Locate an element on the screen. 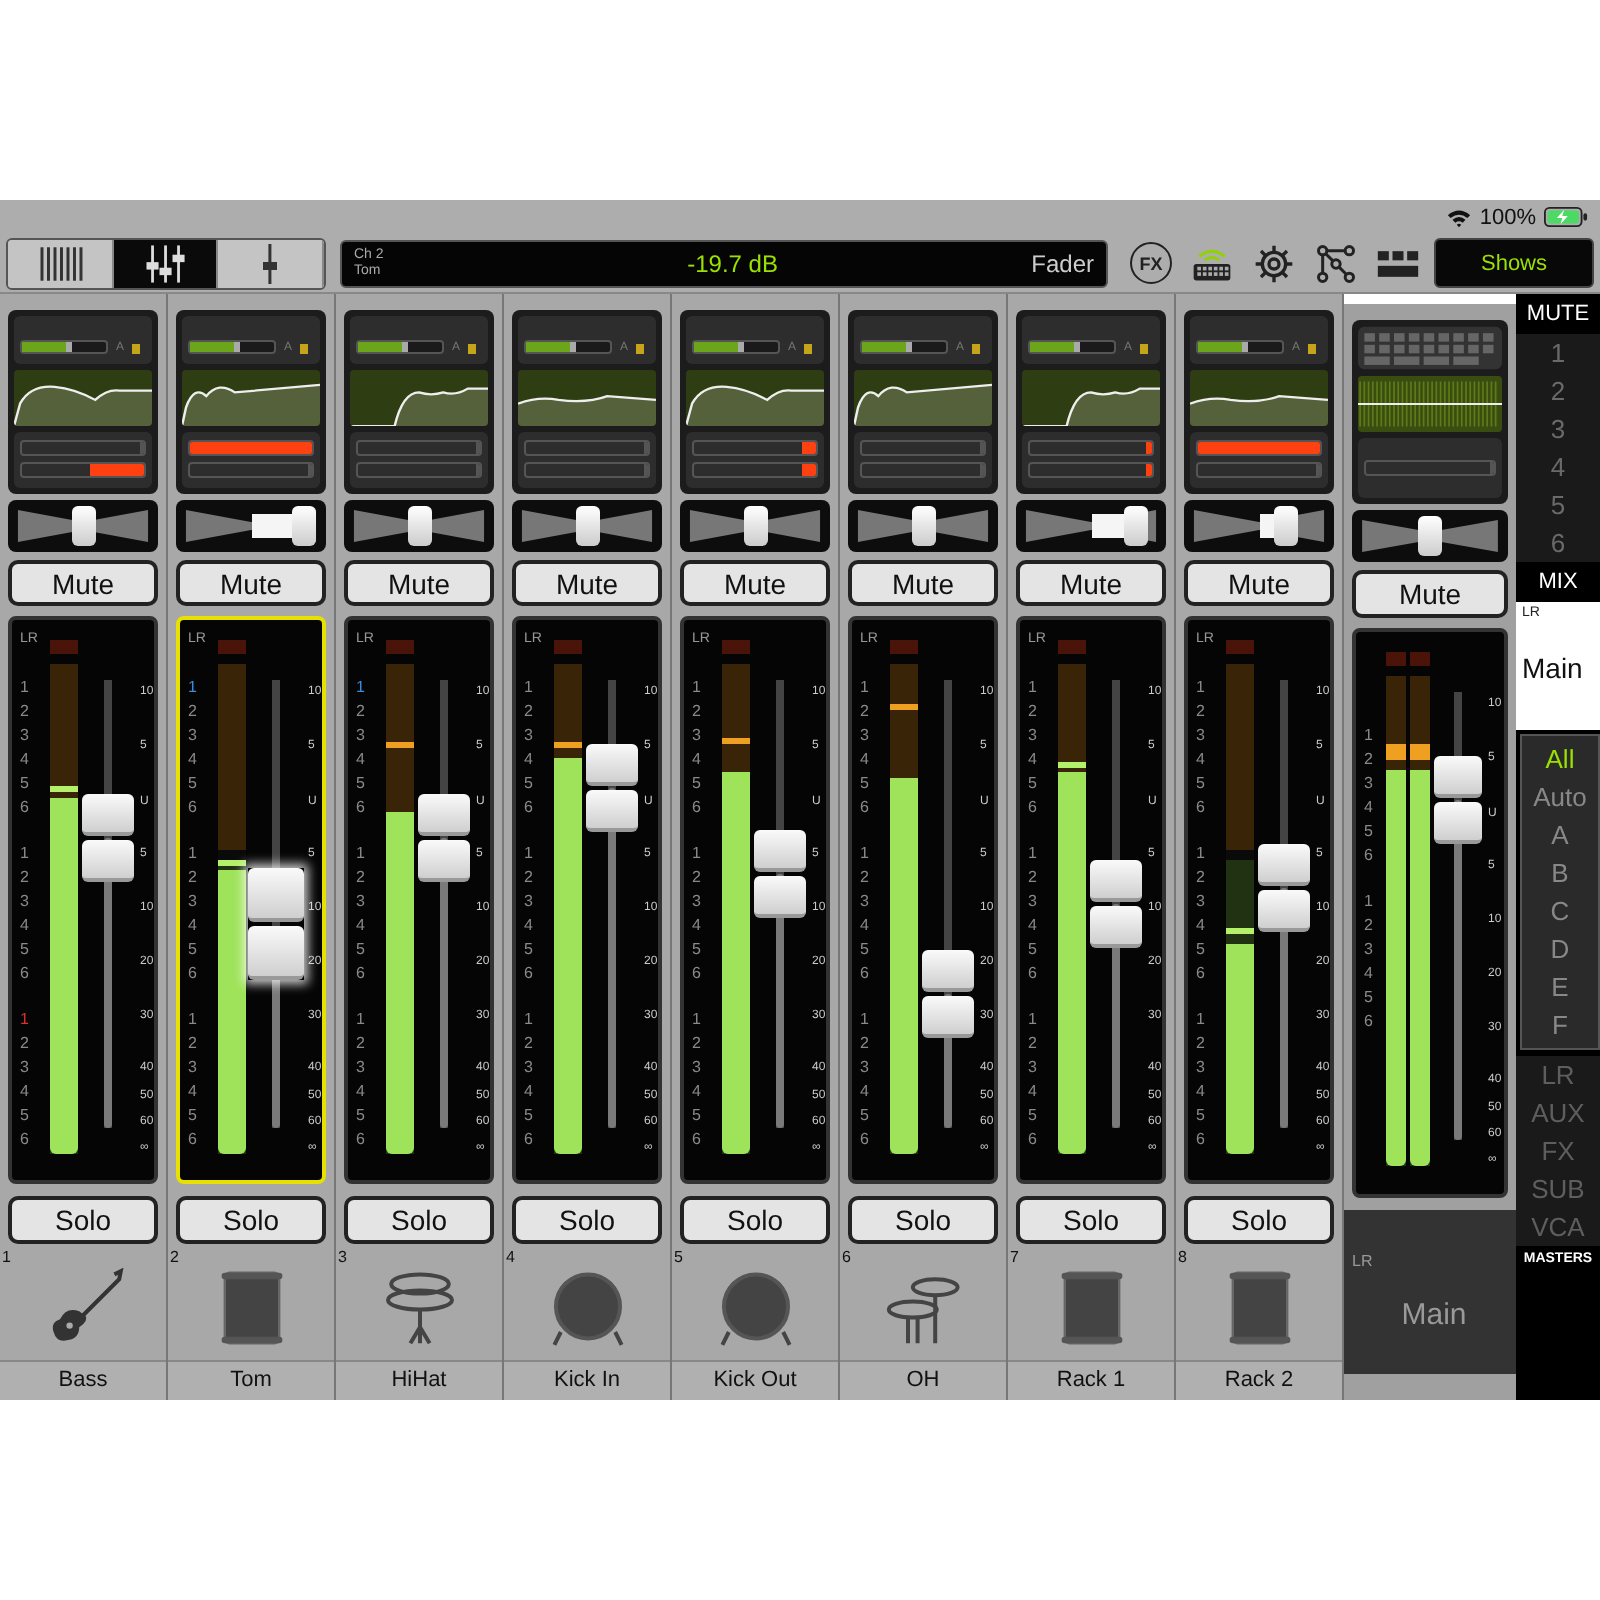  mute-group-button: 1 is located at coordinates (1558, 353).